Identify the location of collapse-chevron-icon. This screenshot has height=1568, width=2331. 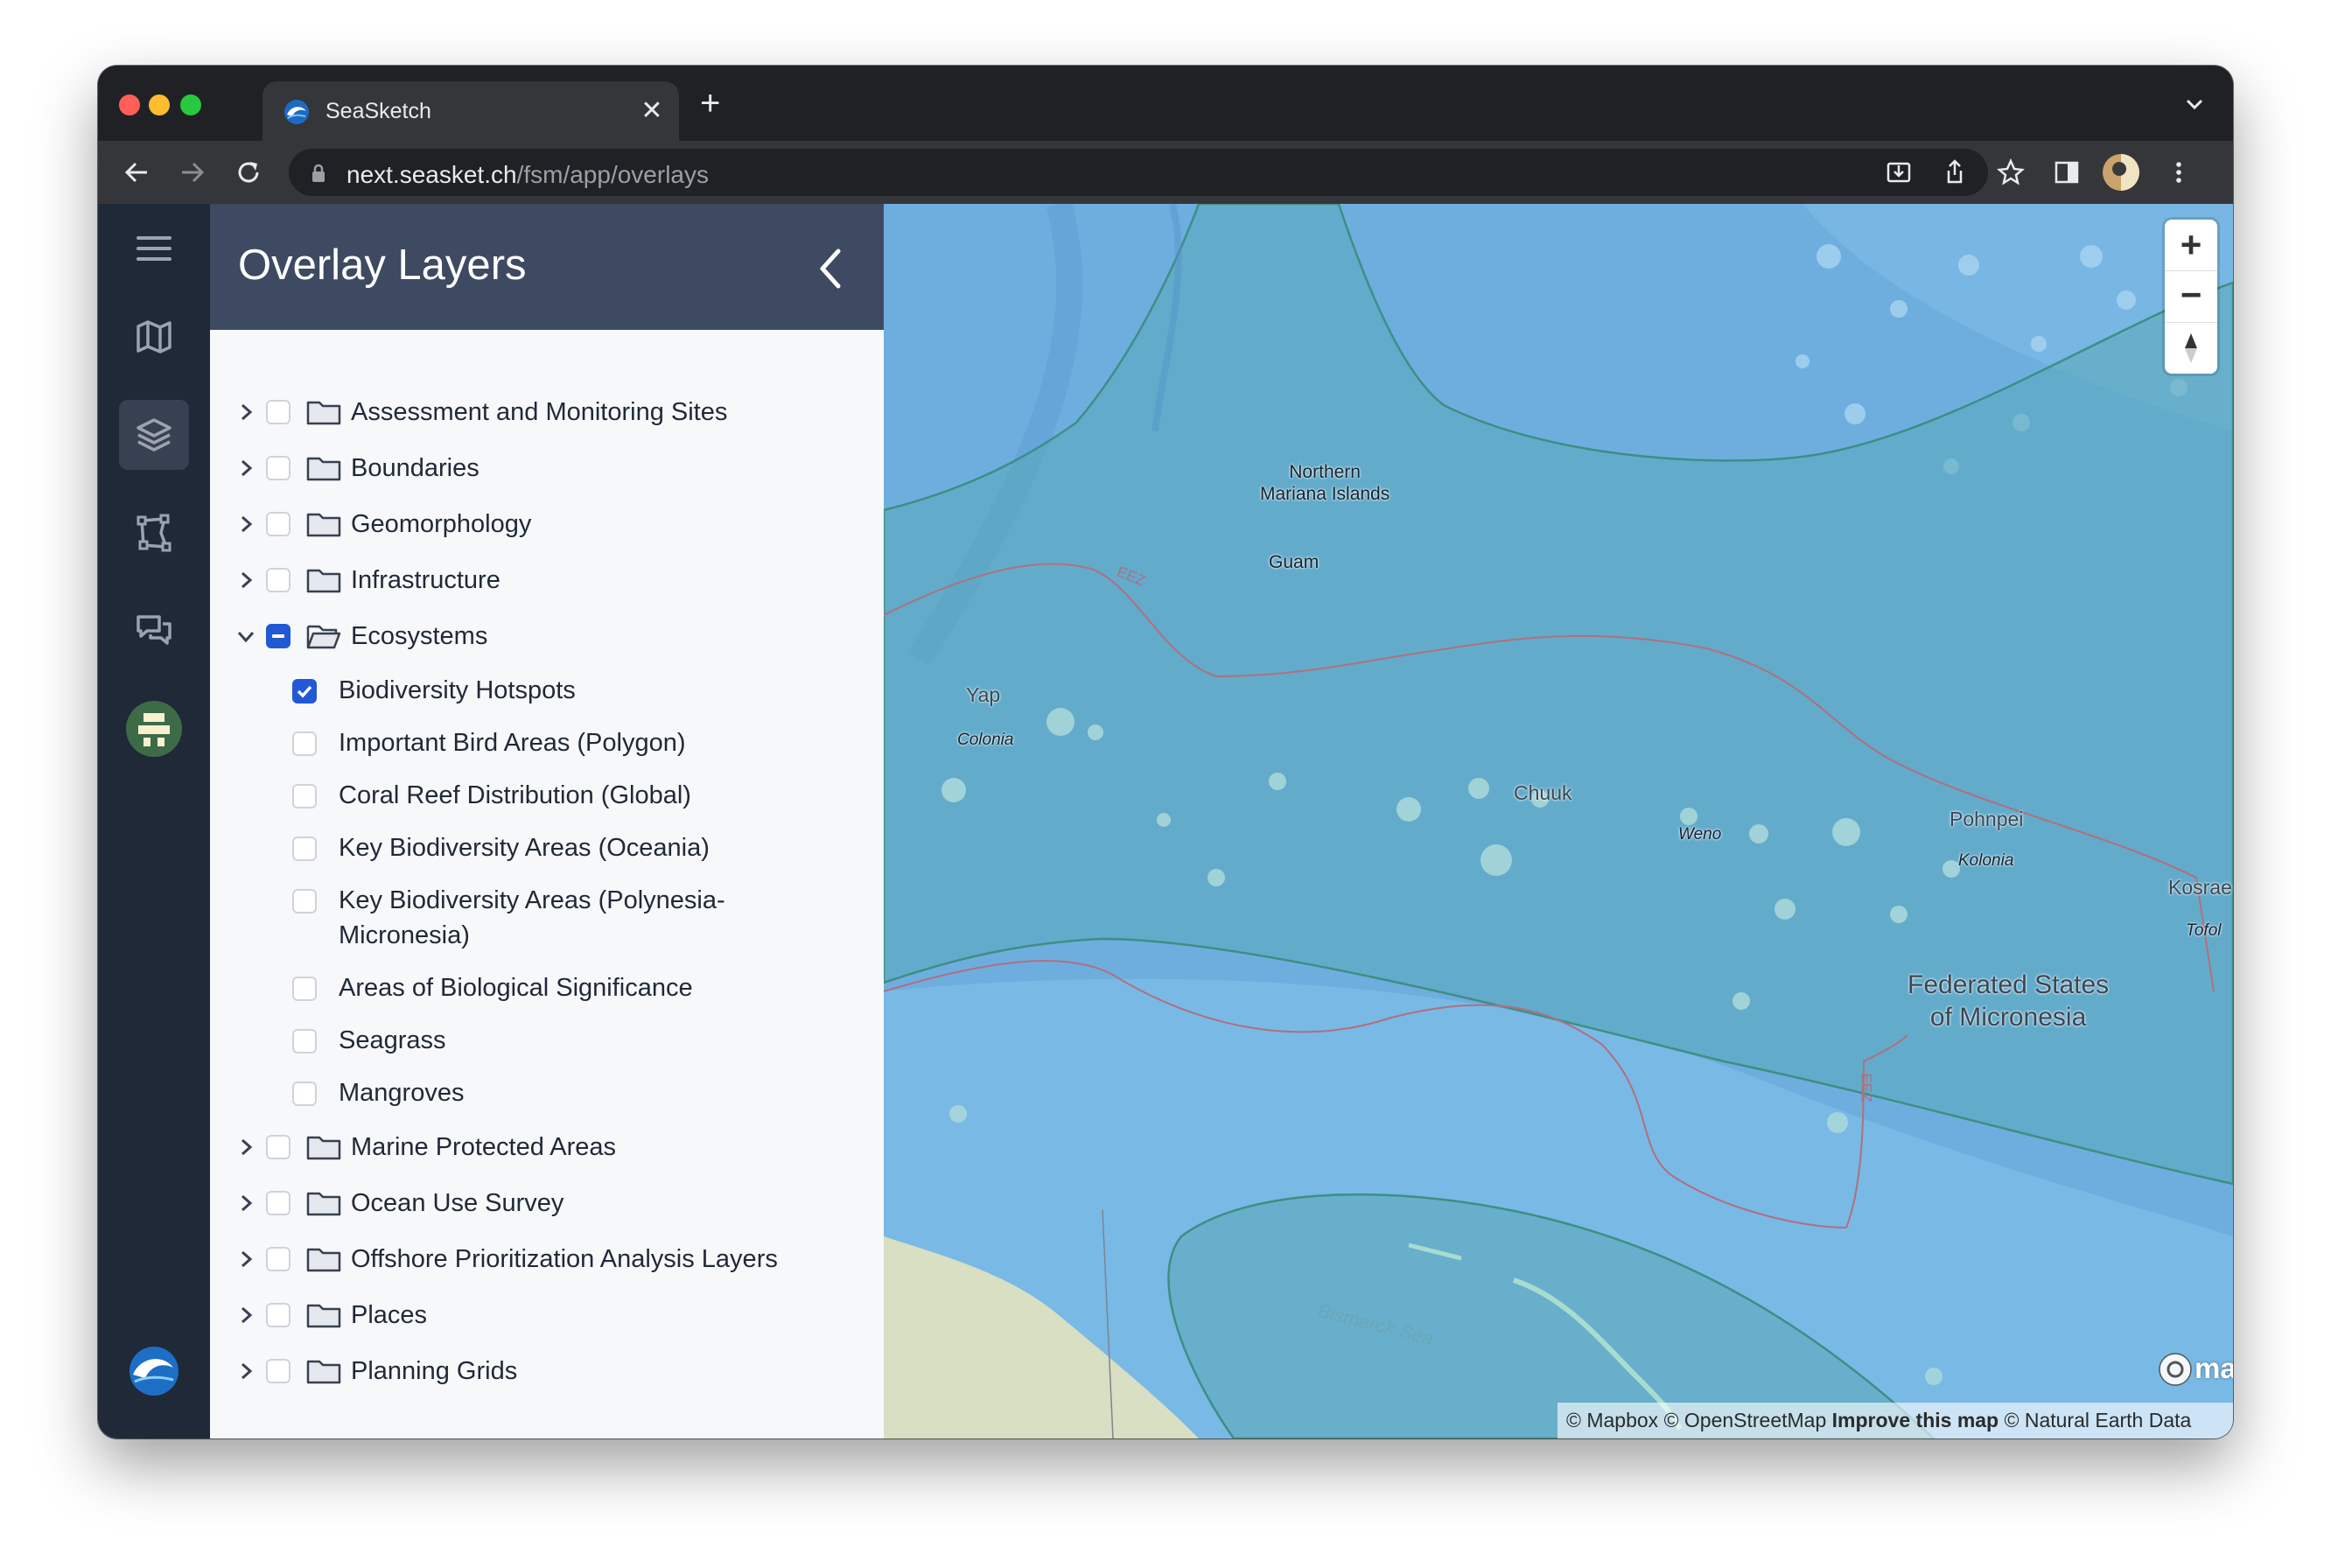
(246, 636).